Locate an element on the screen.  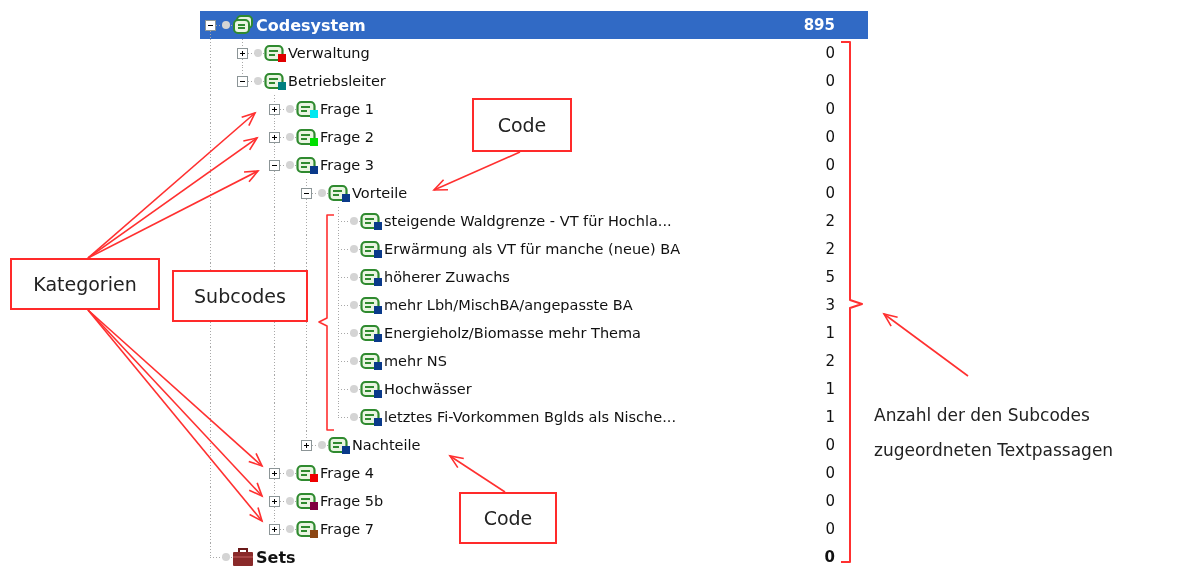
callout-box: Kategorien is located at coordinates (85, 284).